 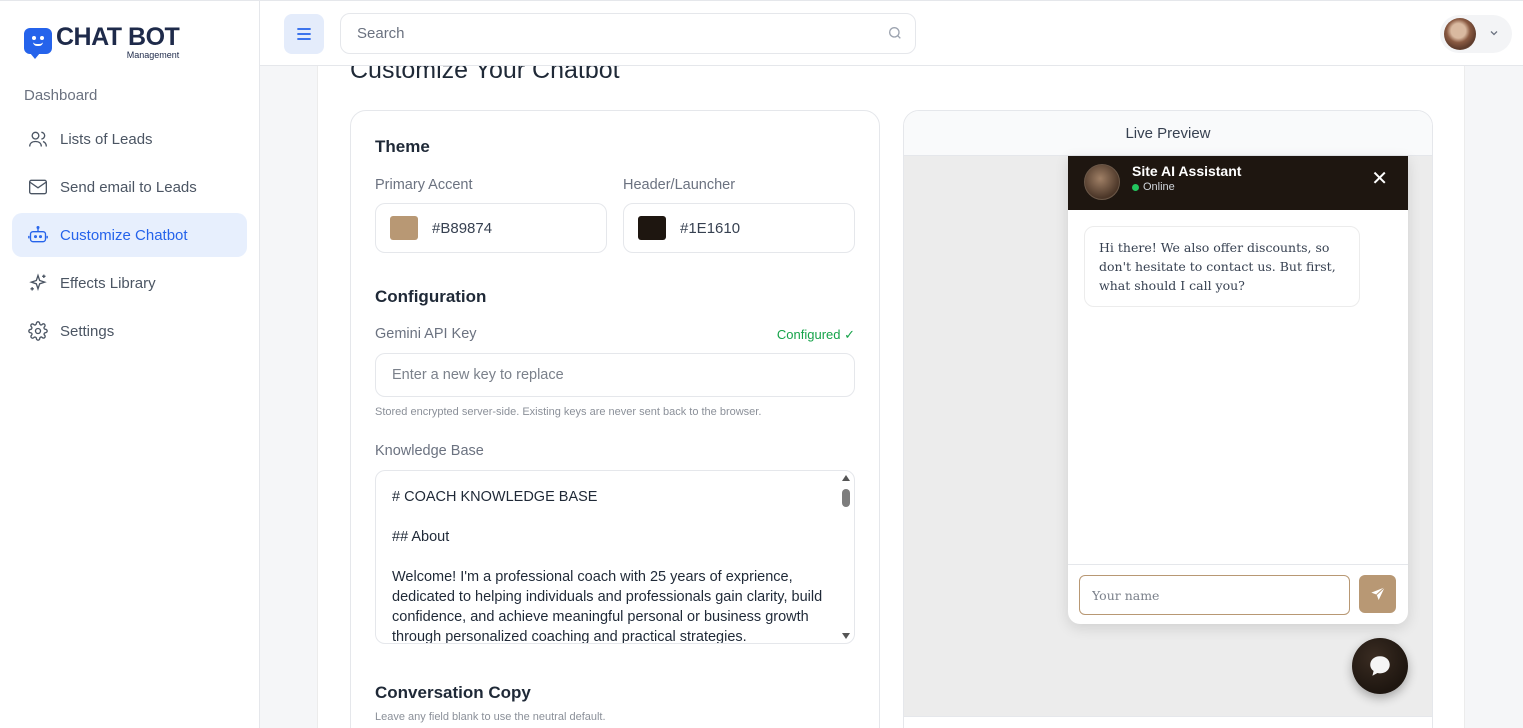 I want to click on send-icon, so click(x=1377, y=593).